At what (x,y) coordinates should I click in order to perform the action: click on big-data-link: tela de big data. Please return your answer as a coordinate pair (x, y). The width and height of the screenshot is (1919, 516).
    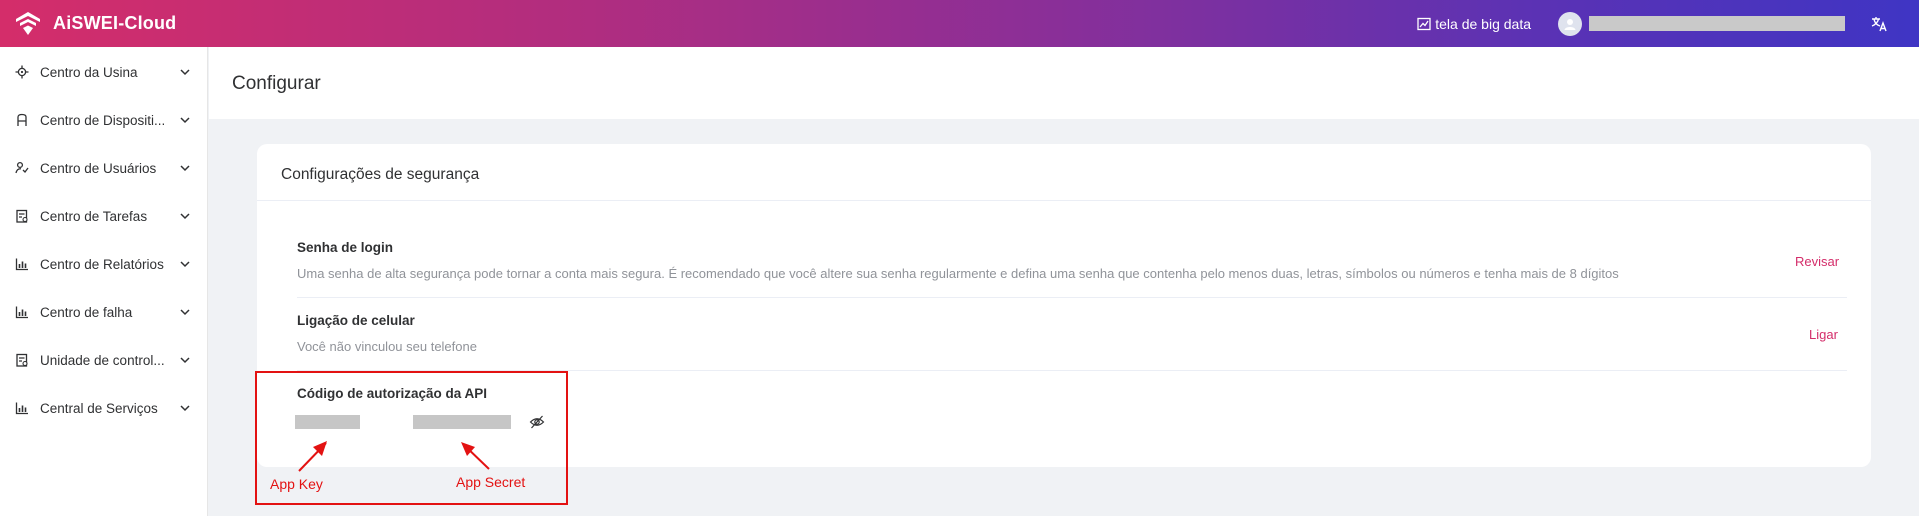
    Looking at the image, I should click on (1474, 24).